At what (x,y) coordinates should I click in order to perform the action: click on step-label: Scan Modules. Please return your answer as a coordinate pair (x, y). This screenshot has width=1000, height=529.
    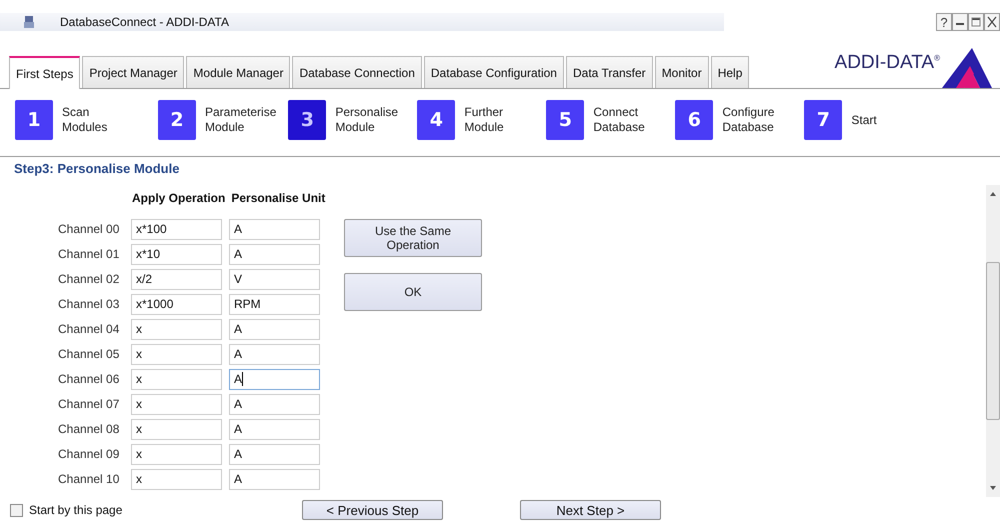
    Looking at the image, I should click on (85, 120).